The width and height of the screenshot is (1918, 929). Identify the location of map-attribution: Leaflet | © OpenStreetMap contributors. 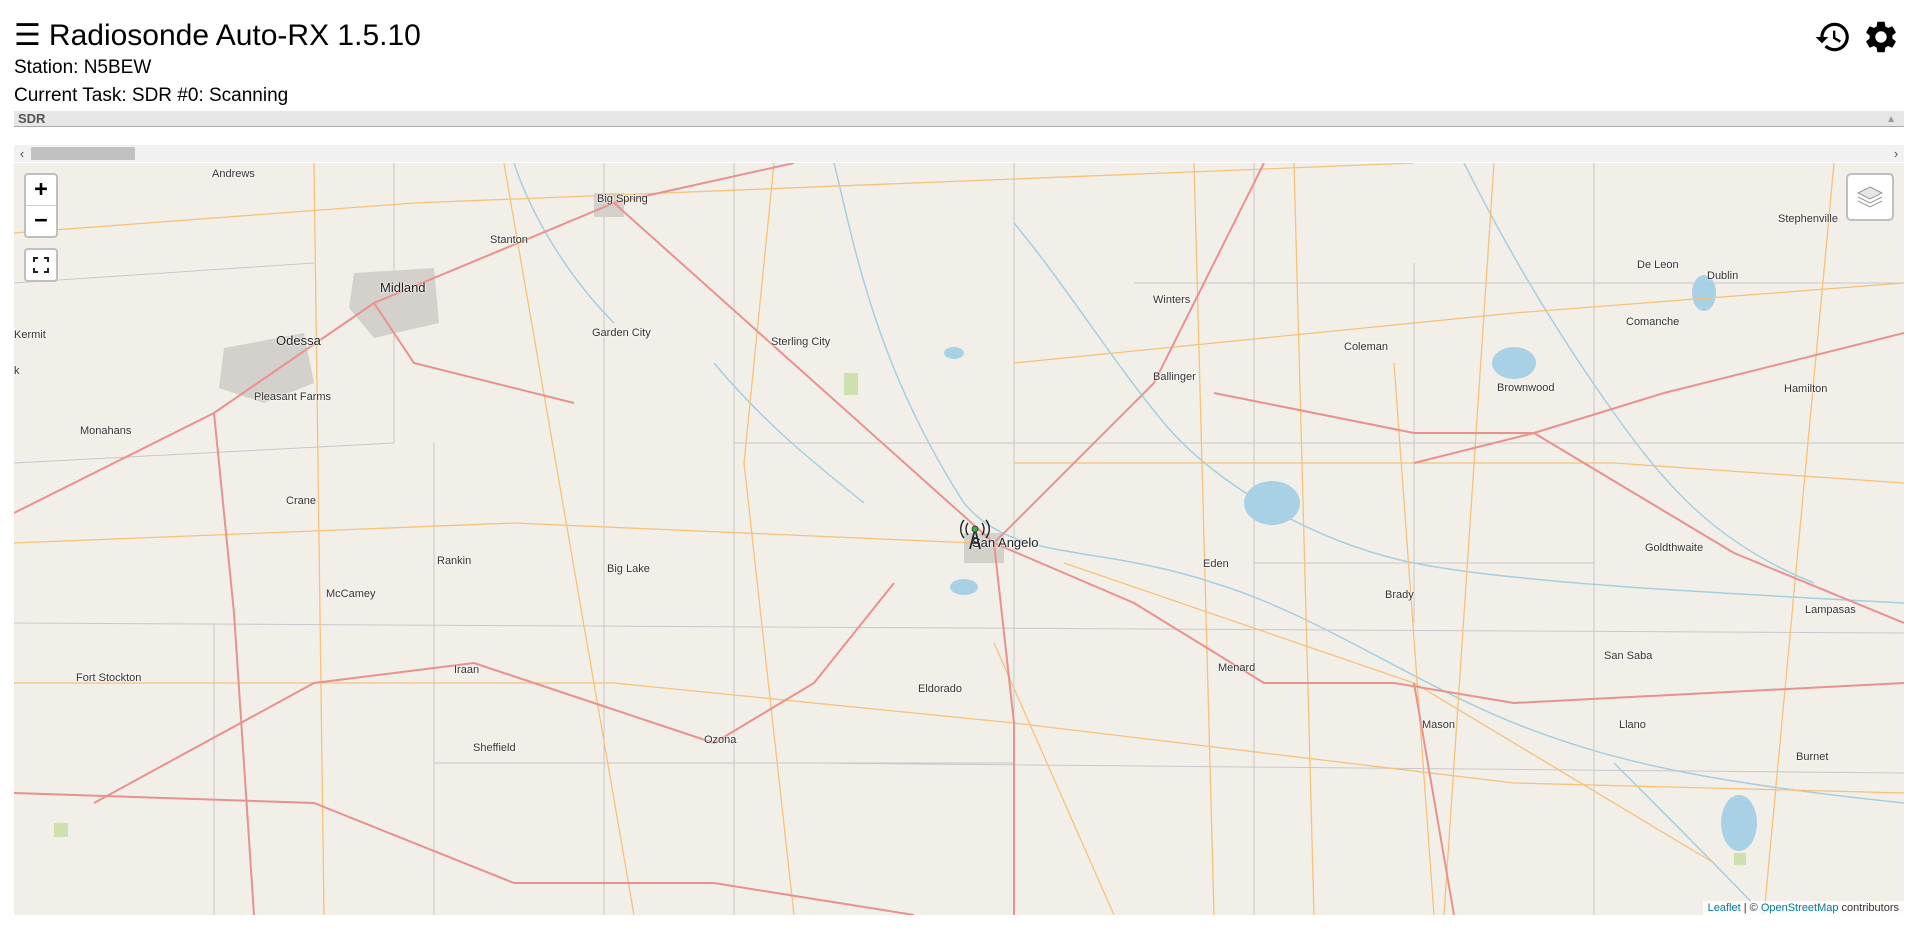
(1803, 908).